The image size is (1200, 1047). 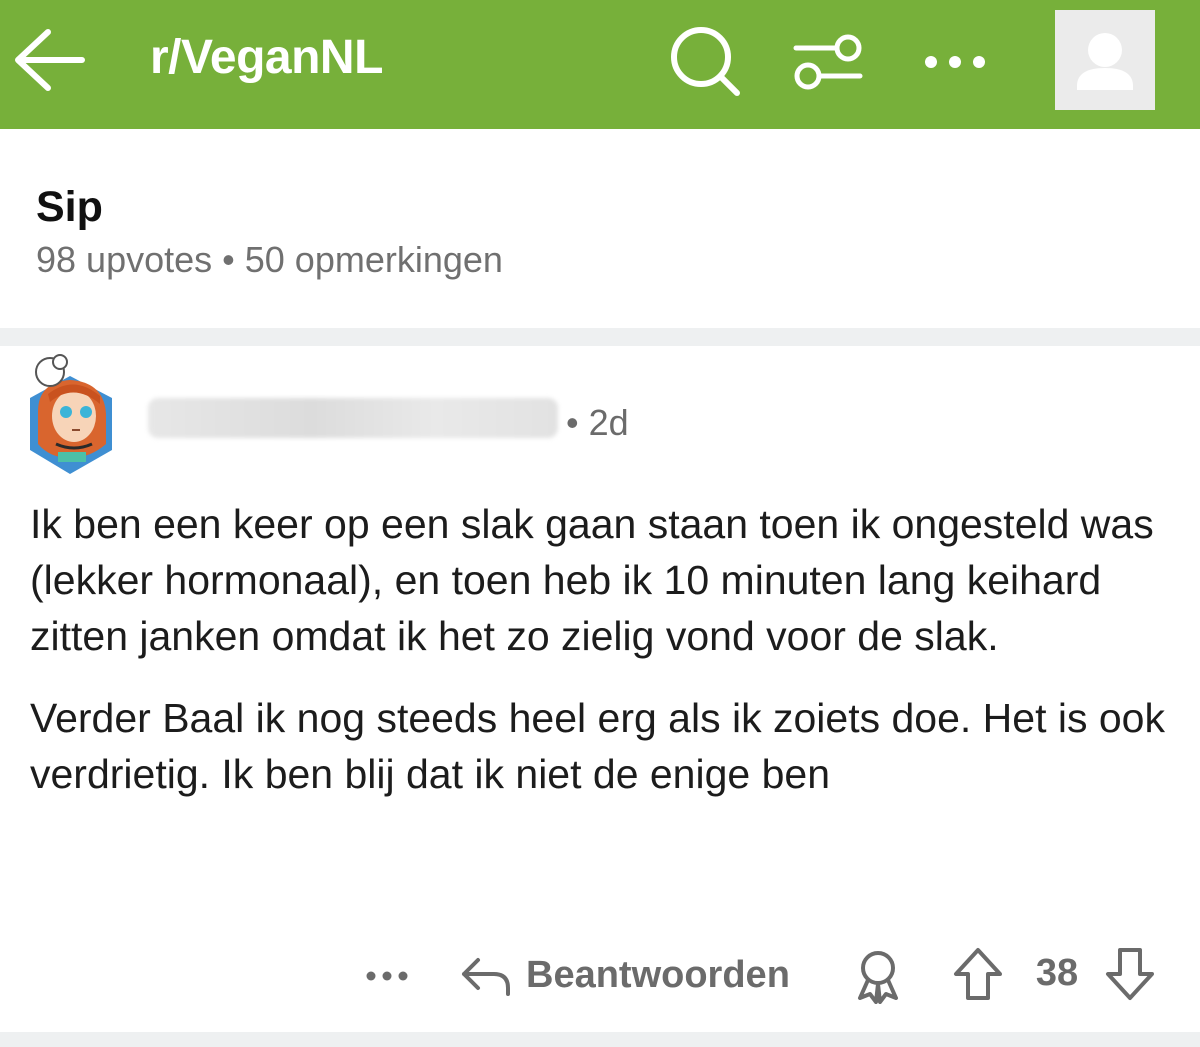 What do you see at coordinates (600, 337) in the screenshot?
I see `section-divider` at bounding box center [600, 337].